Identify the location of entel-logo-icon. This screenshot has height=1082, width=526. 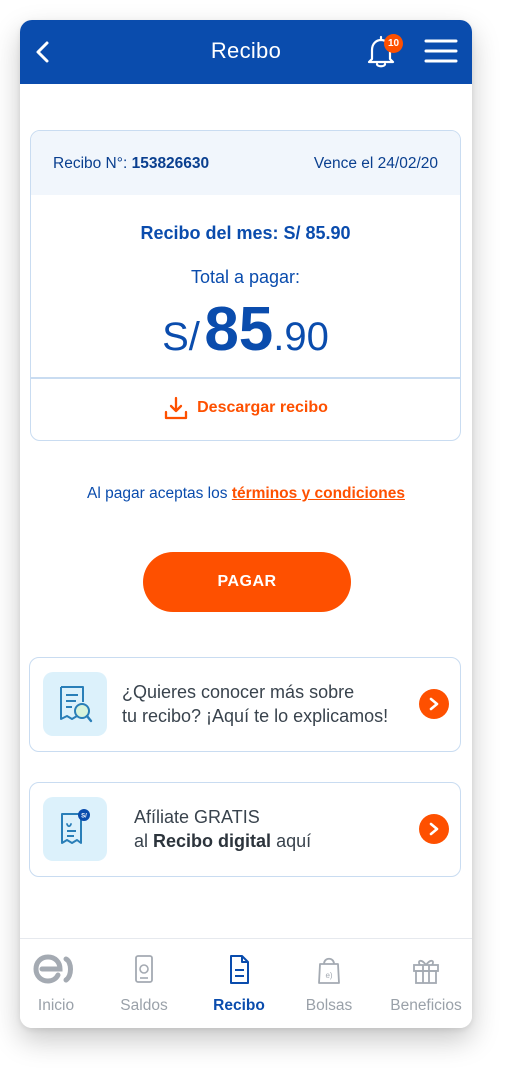
(53, 969).